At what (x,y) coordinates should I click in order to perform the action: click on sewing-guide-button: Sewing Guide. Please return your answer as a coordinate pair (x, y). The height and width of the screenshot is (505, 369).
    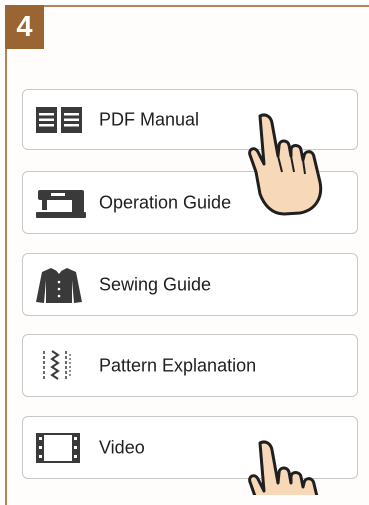
    Looking at the image, I should click on (190, 284).